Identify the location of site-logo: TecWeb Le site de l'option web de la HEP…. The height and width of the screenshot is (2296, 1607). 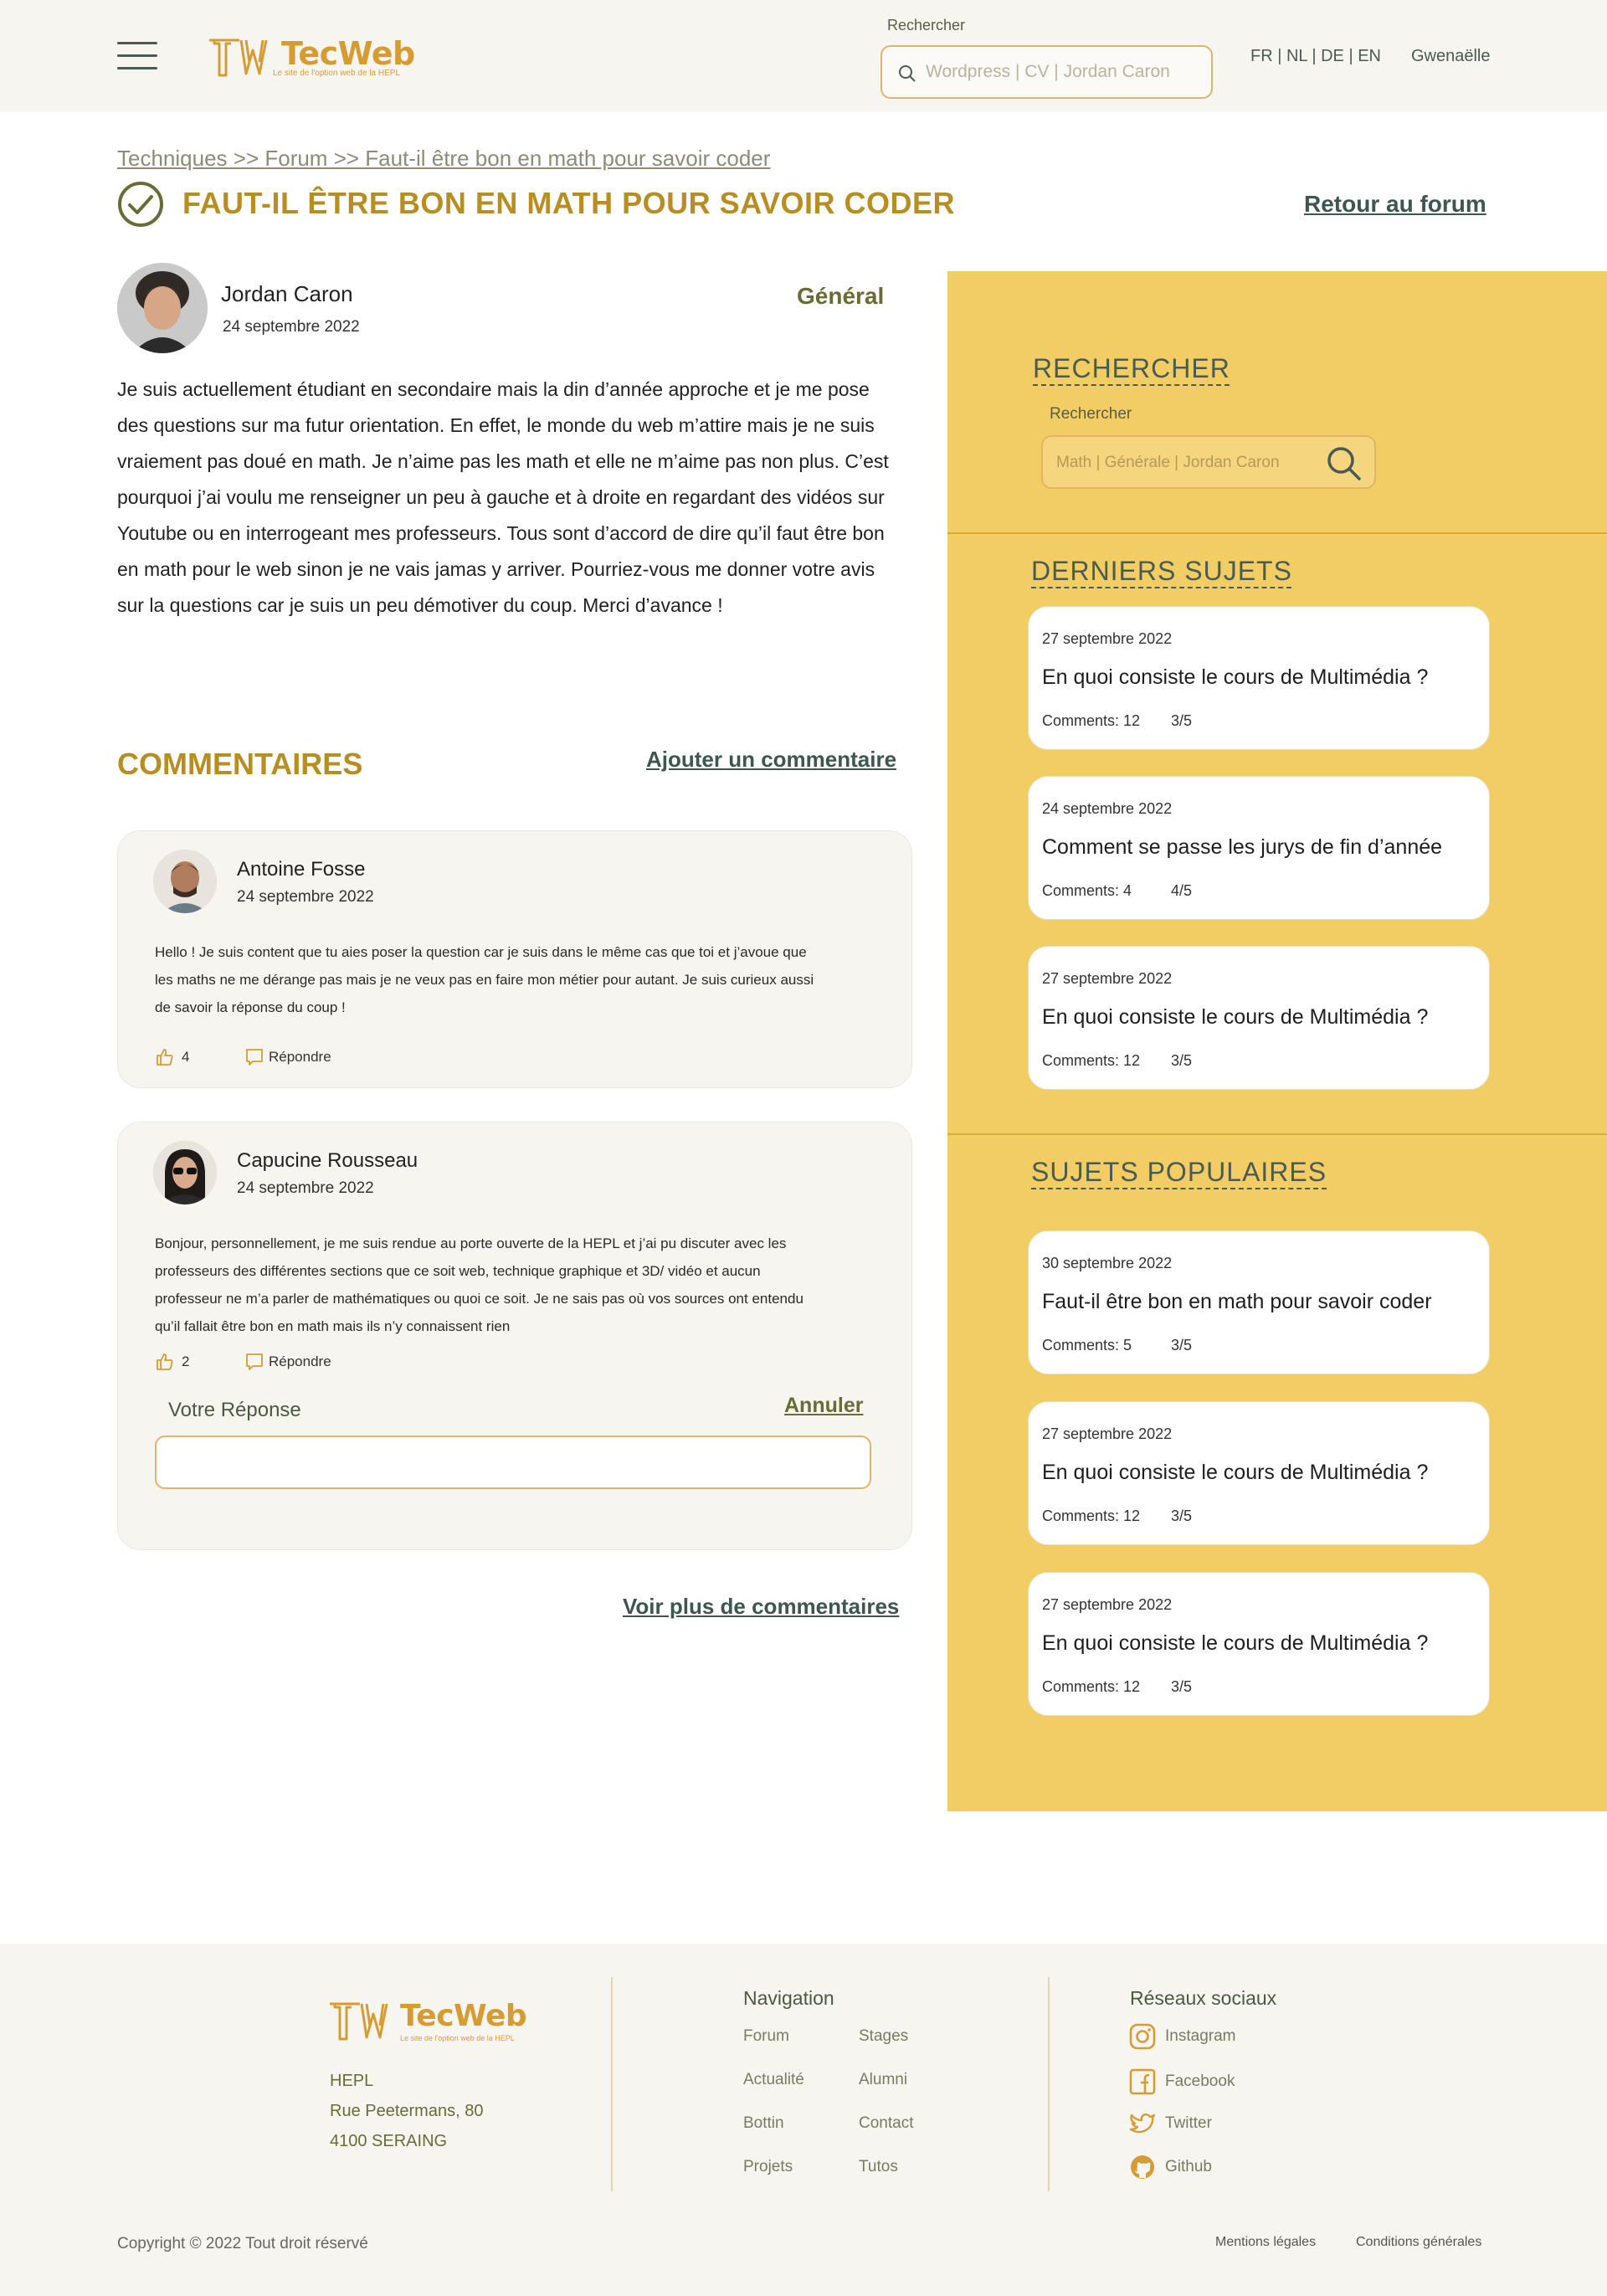
(311, 56).